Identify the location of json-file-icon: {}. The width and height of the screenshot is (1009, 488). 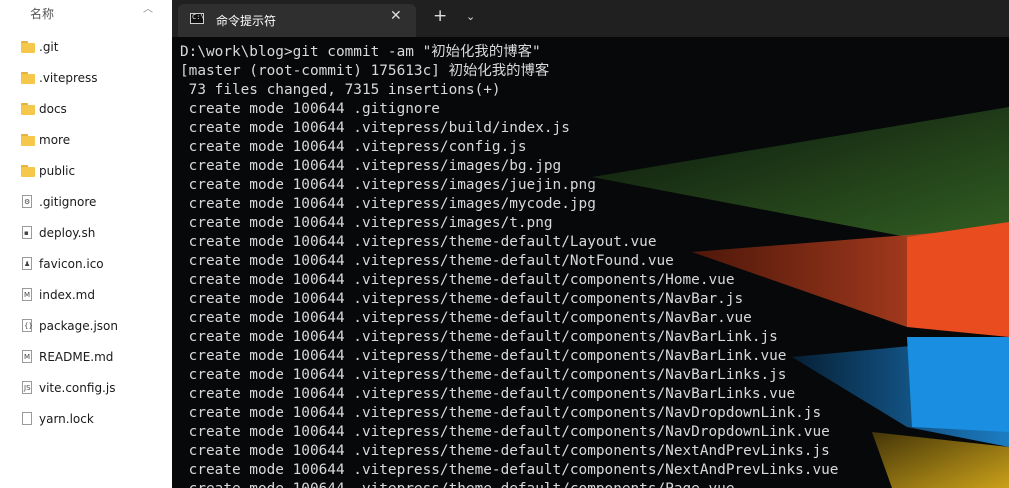
(27, 325).